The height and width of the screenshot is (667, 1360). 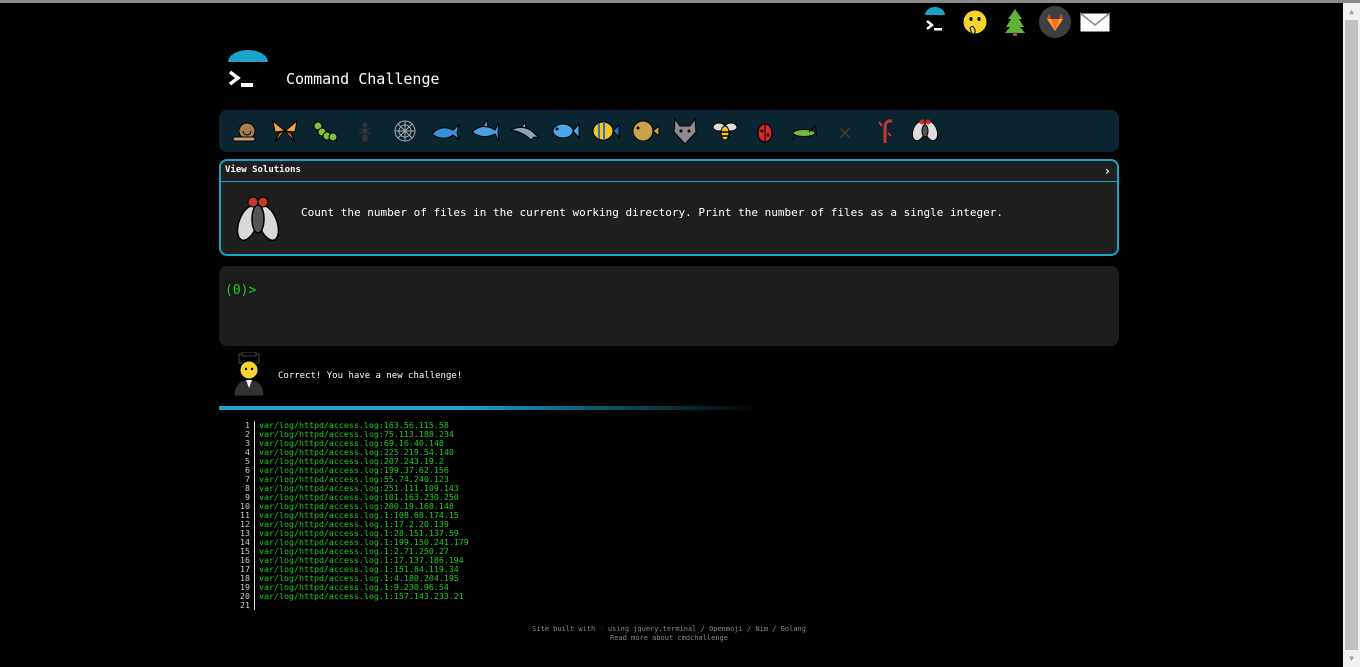 What do you see at coordinates (680, 1) in the screenshot?
I see `window-top-border` at bounding box center [680, 1].